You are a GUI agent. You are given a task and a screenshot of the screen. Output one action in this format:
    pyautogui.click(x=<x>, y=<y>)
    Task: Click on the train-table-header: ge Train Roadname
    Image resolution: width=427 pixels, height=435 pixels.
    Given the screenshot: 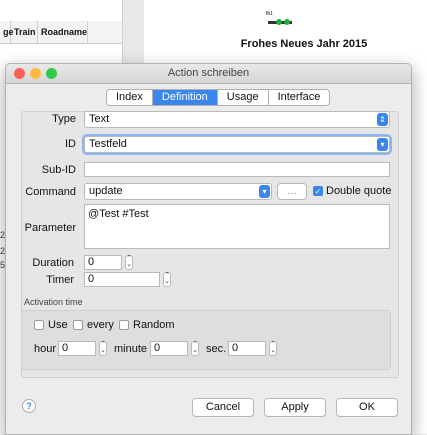 What is the action you would take?
    pyautogui.click(x=61, y=32)
    